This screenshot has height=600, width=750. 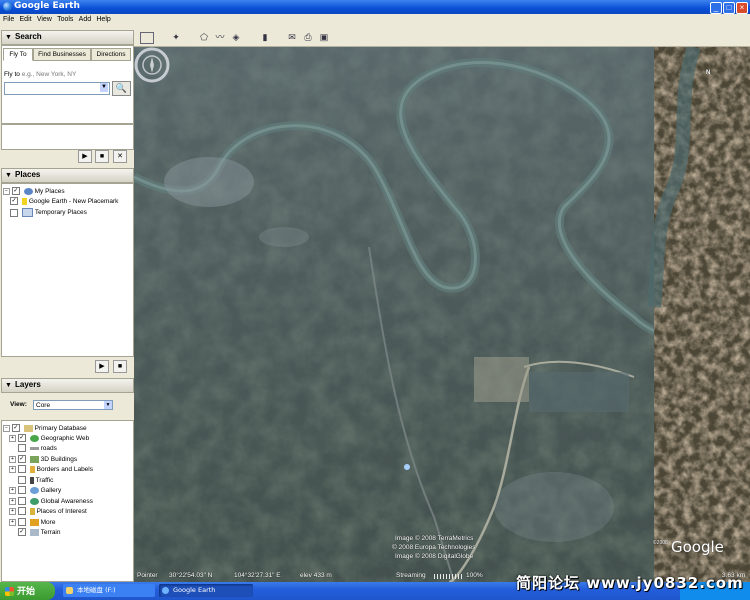 What do you see at coordinates (442, 37) in the screenshot?
I see `toolbar: ✦ ⬠ 〰 ◈ ▮ ✉ ⎙ ▣` at bounding box center [442, 37].